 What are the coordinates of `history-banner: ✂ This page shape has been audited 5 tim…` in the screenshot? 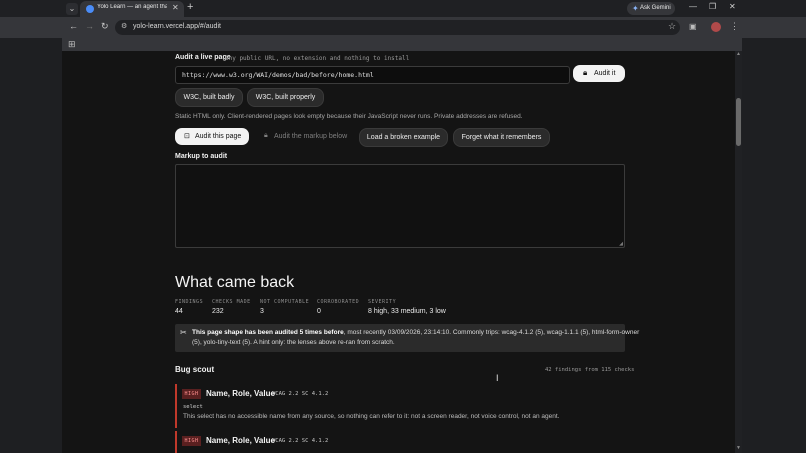 It's located at (407, 338).